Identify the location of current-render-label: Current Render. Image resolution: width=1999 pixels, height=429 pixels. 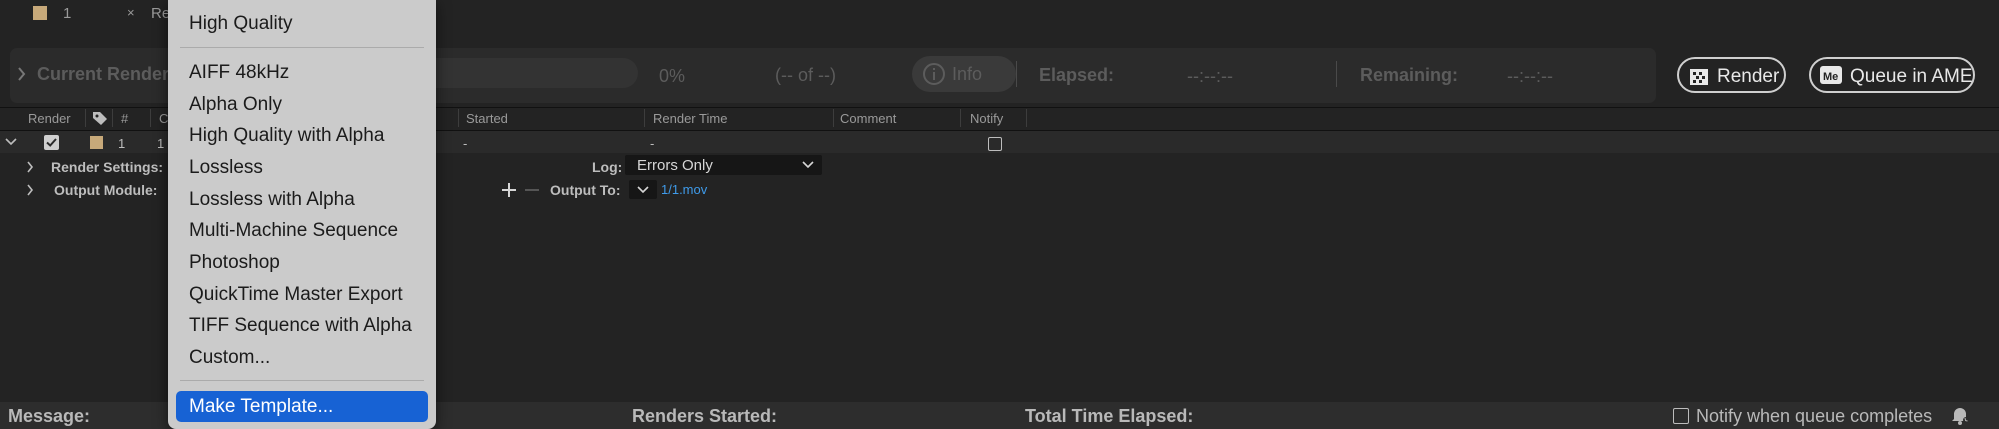
(103, 74).